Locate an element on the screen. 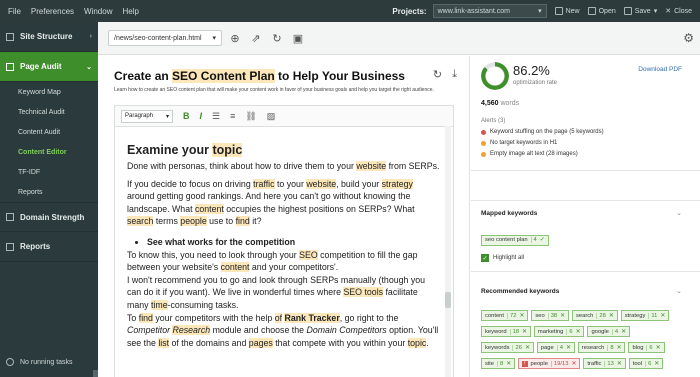 Image resolution: width=700 pixels, height=377 pixels. bold-icon: B is located at coordinates (186, 116).